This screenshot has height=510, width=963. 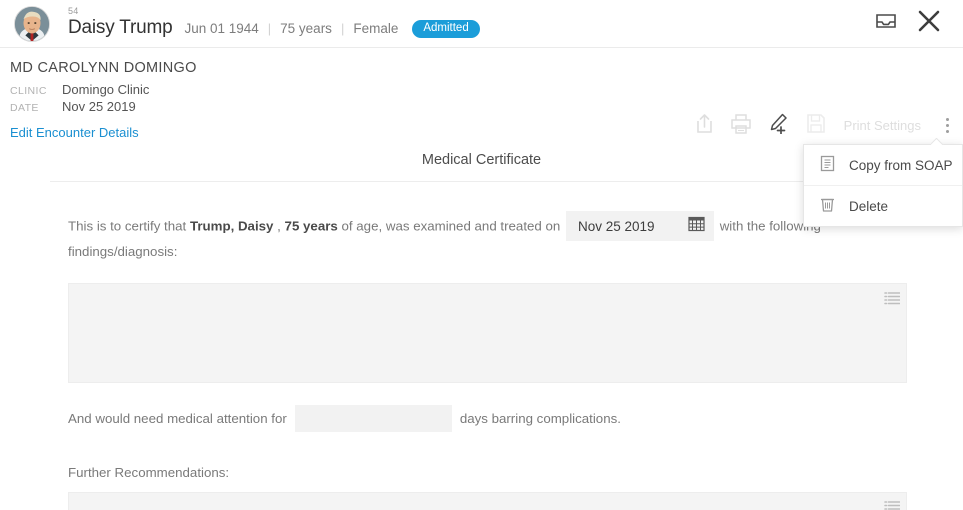 What do you see at coordinates (99, 106) in the screenshot?
I see `date-value: Nov 25 2019` at bounding box center [99, 106].